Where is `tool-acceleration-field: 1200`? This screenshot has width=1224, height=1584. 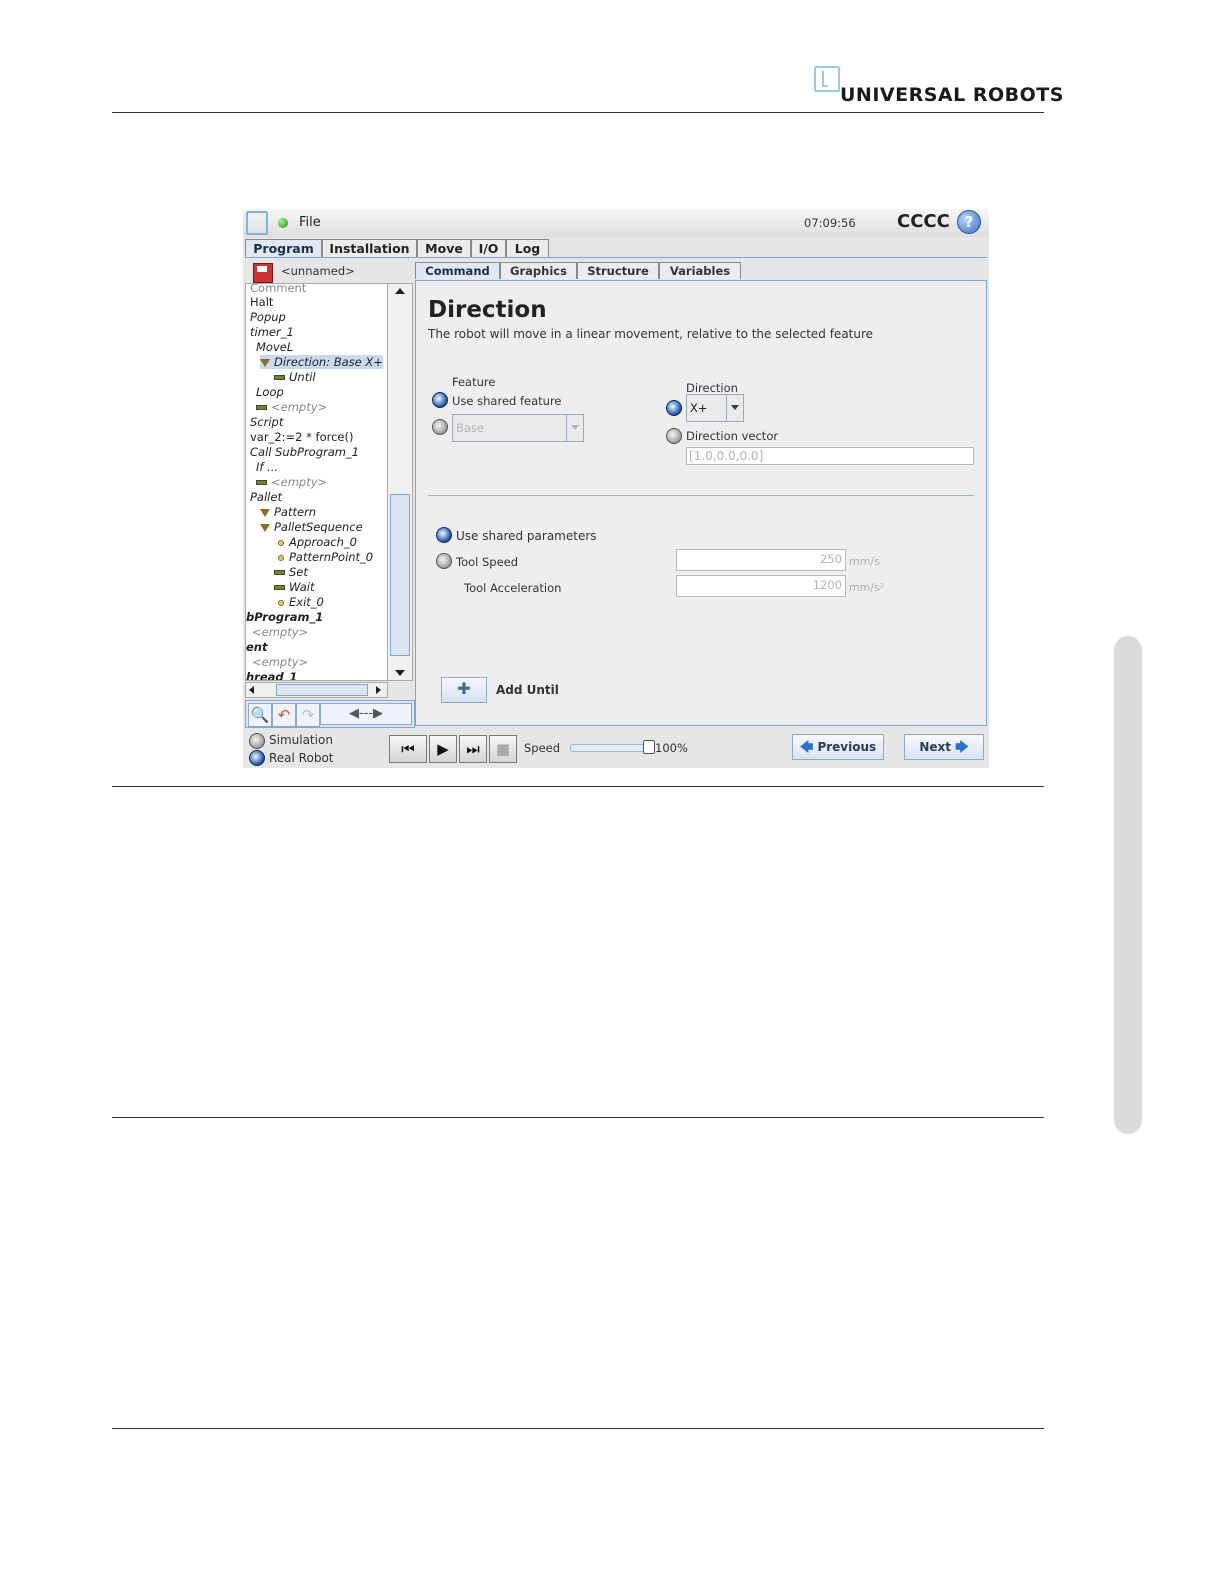 tool-acceleration-field: 1200 is located at coordinates (761, 586).